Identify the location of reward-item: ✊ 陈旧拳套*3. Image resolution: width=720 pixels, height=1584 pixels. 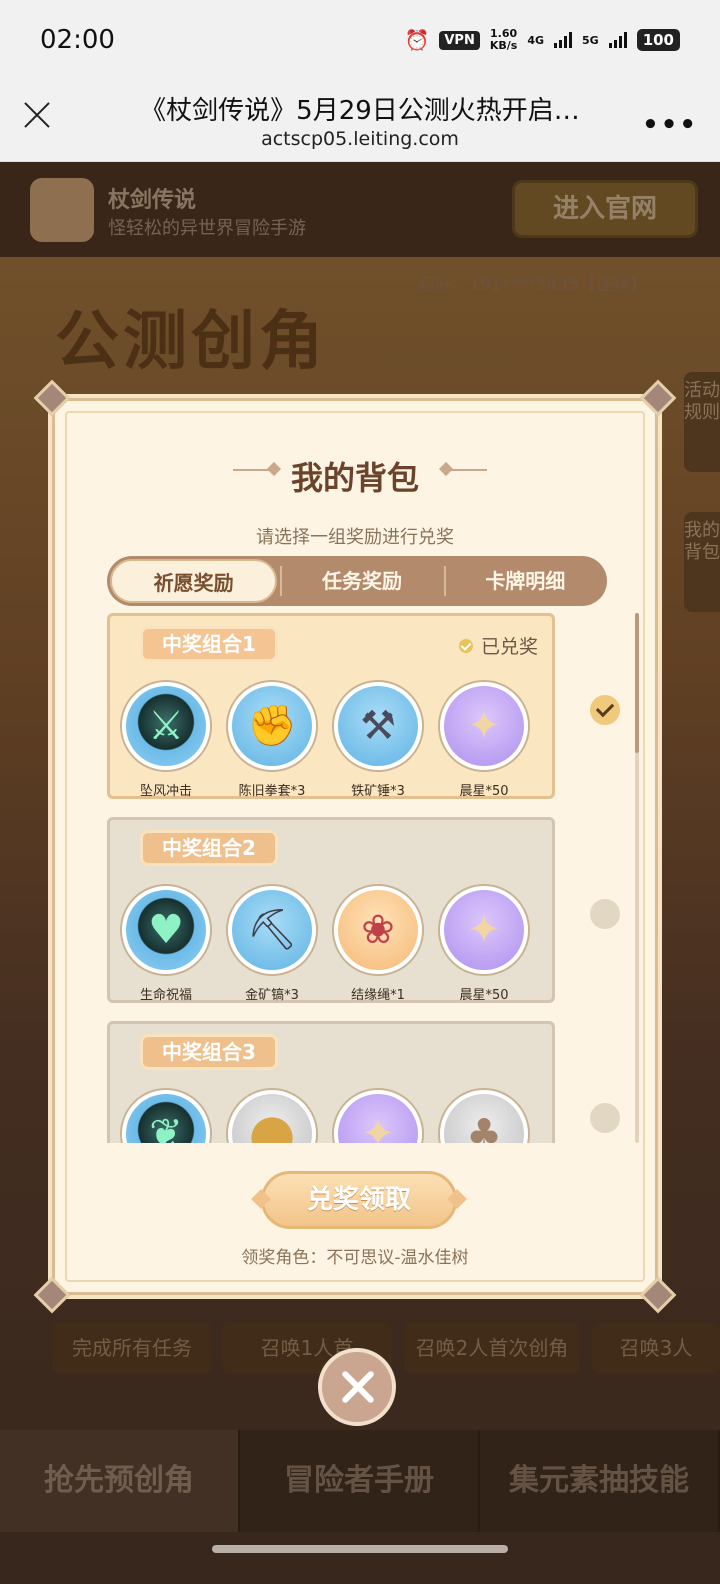
(272, 740).